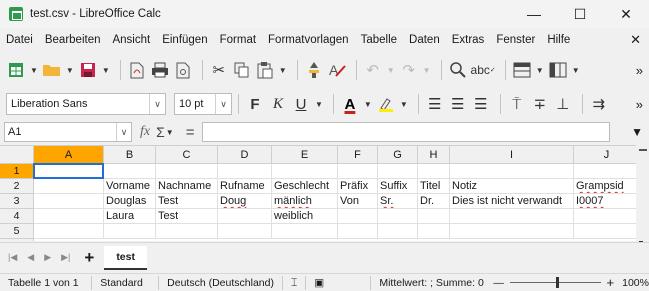 The height and width of the screenshot is (291, 649). Describe the element at coordinates (301, 104) in the screenshot. I see `underline-button: U` at that location.